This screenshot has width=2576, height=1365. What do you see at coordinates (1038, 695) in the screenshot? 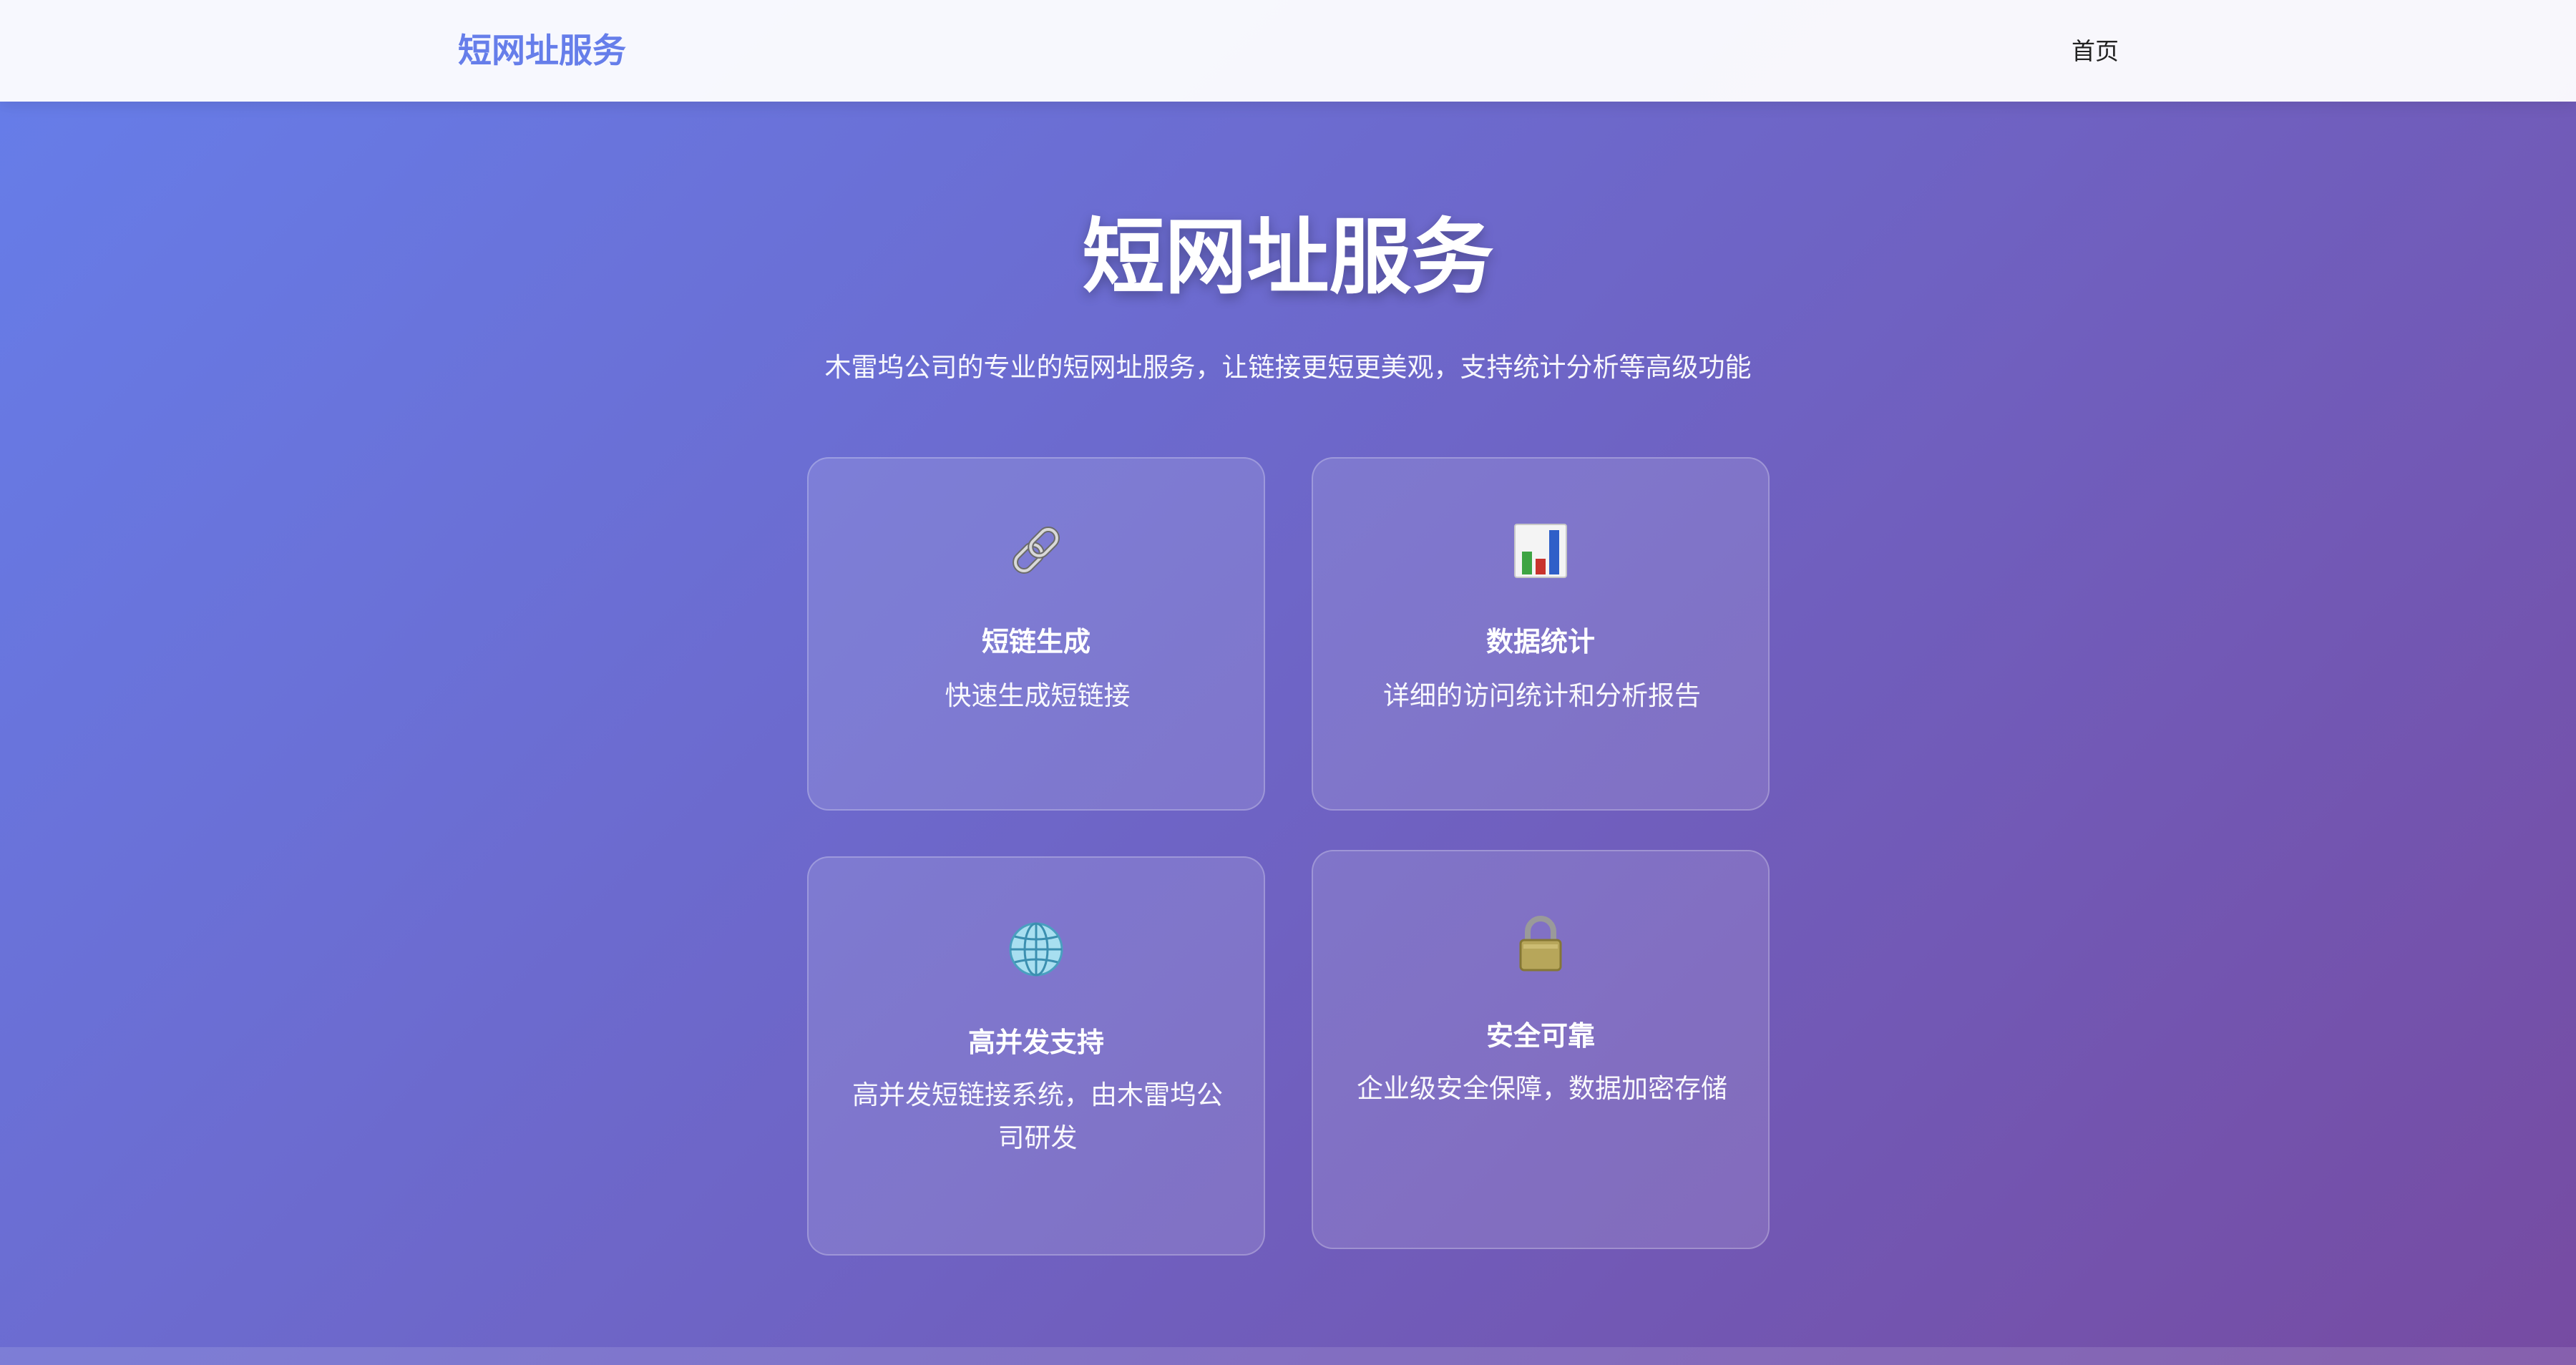
I see `feature-description: 快速生成短链接` at bounding box center [1038, 695].